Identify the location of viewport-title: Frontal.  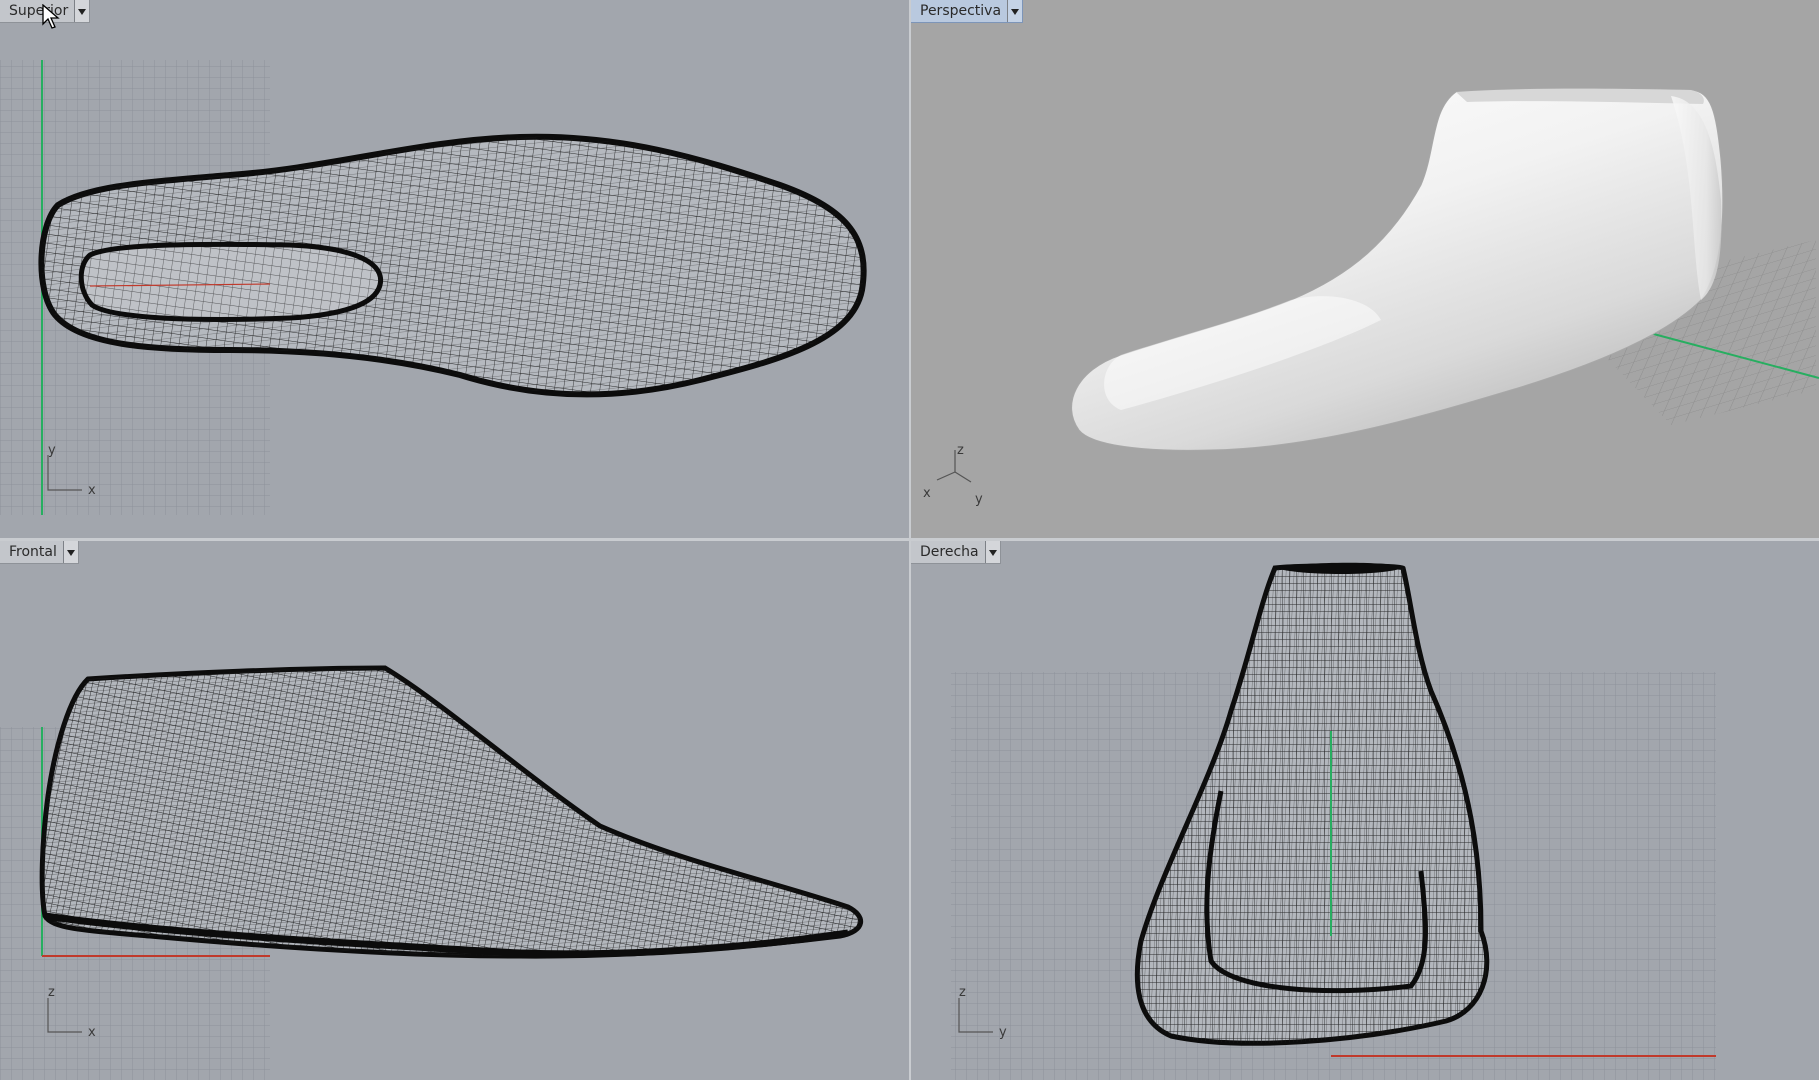
(31, 552).